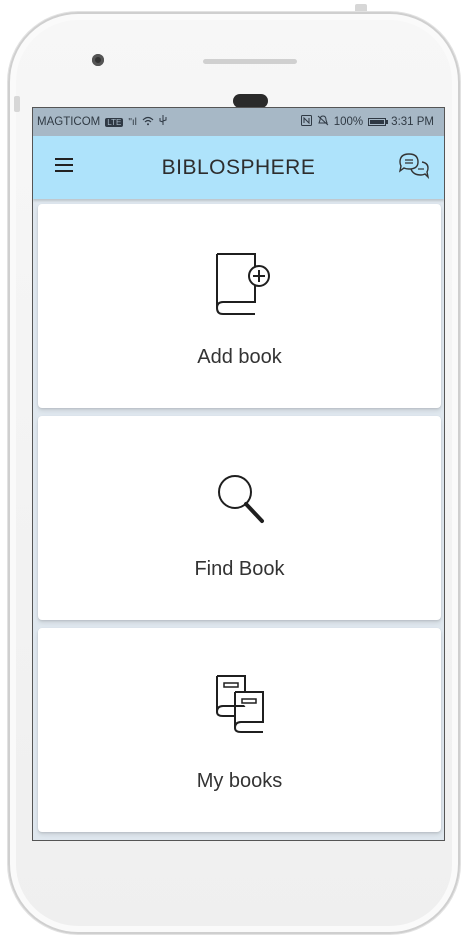 This screenshot has height=943, width=466. I want to click on battery-icon, so click(378, 122).